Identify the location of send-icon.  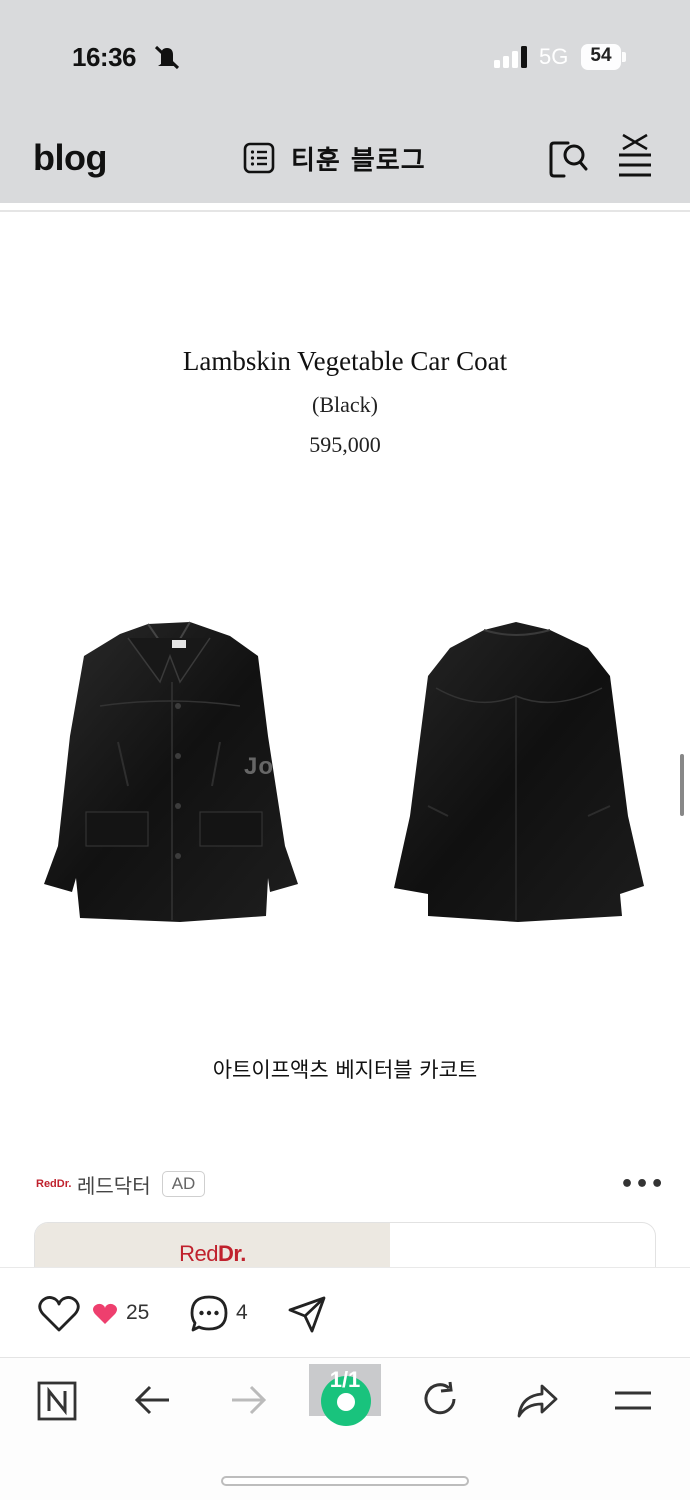
(307, 1314).